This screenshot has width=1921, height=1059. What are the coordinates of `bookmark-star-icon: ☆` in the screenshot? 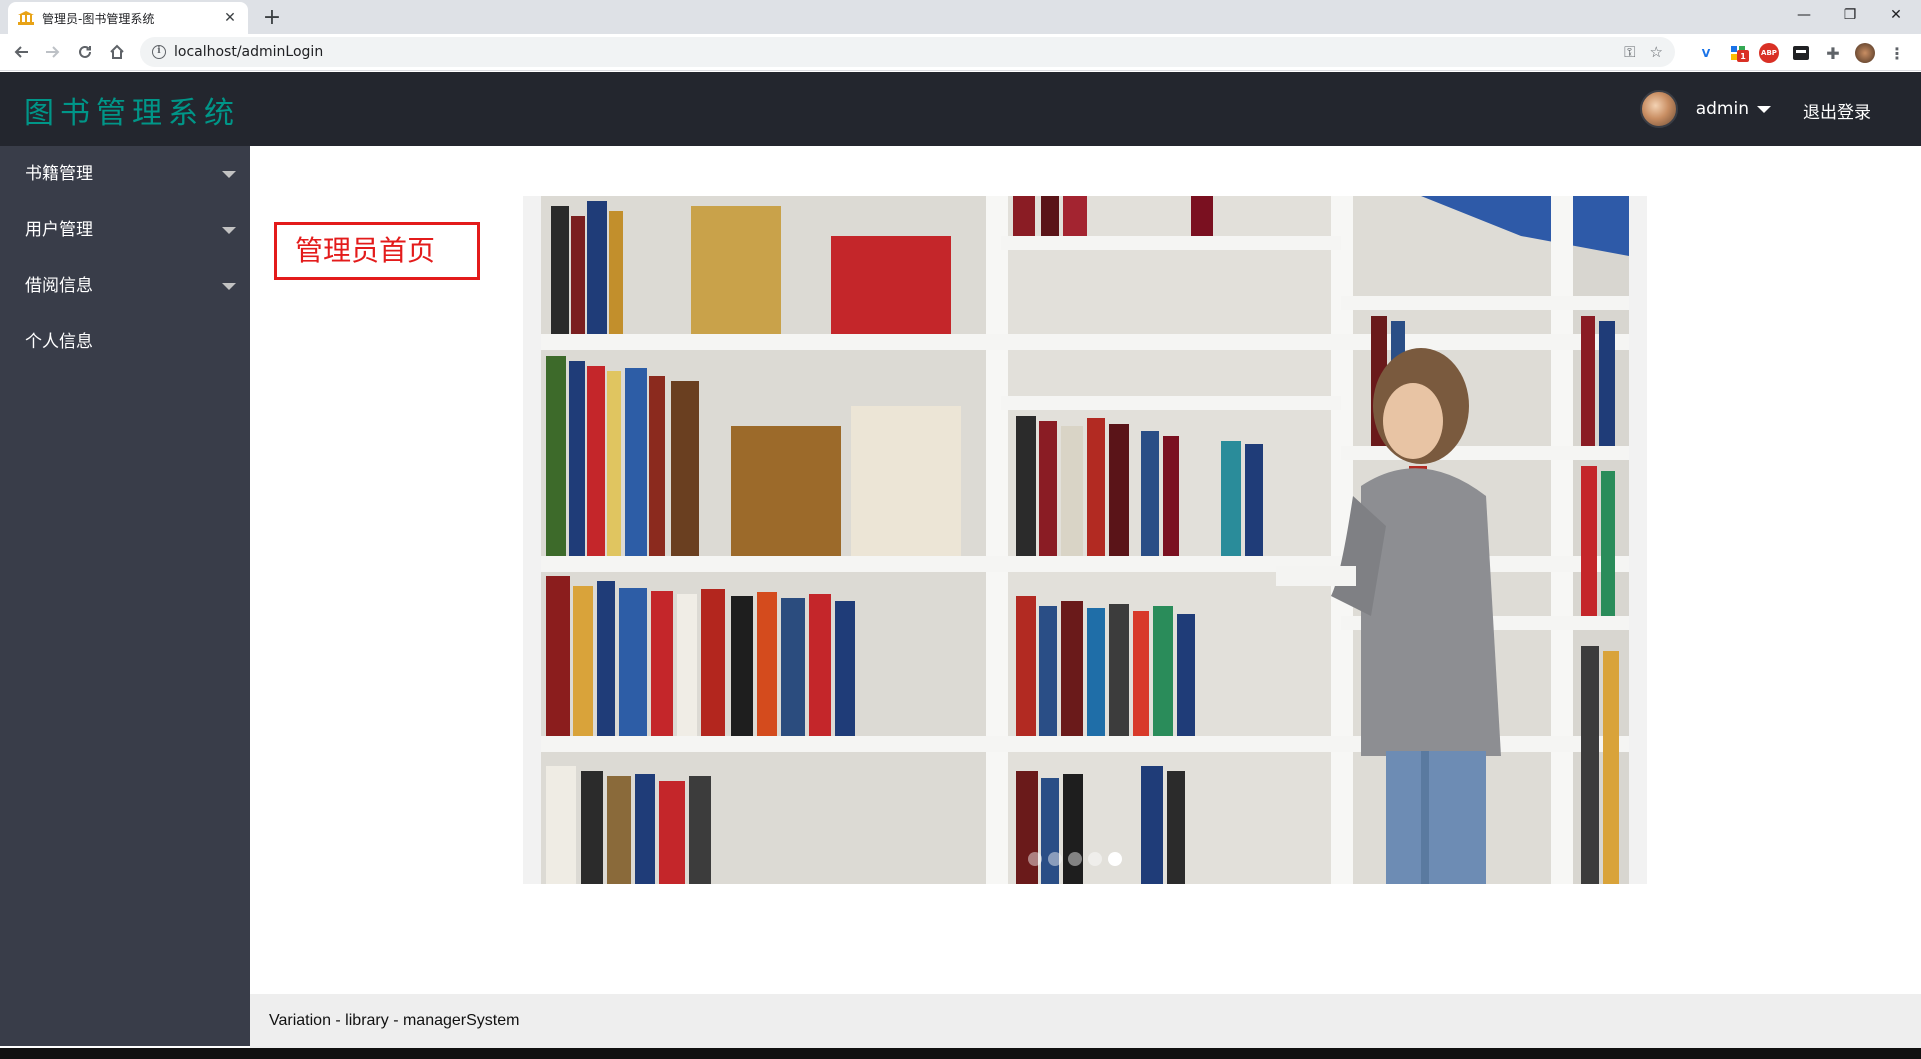 It's located at (1656, 52).